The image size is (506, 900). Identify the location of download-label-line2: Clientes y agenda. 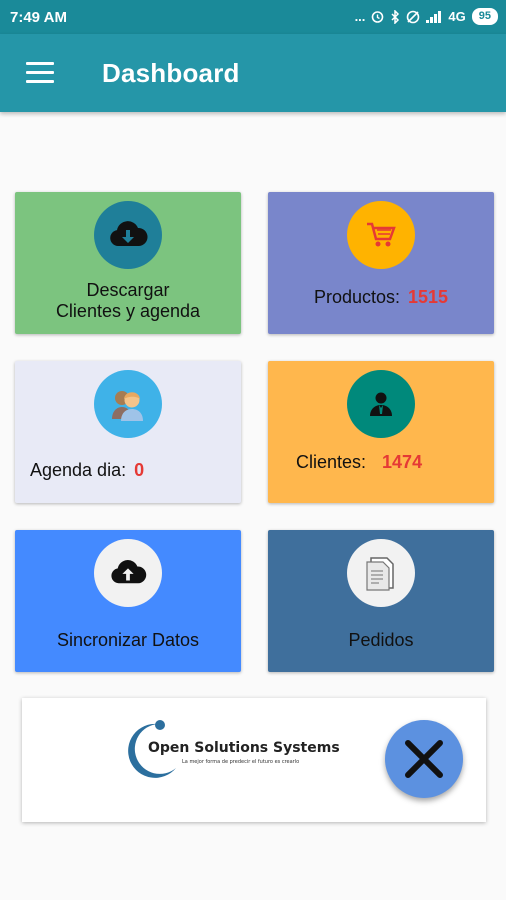
(128, 311).